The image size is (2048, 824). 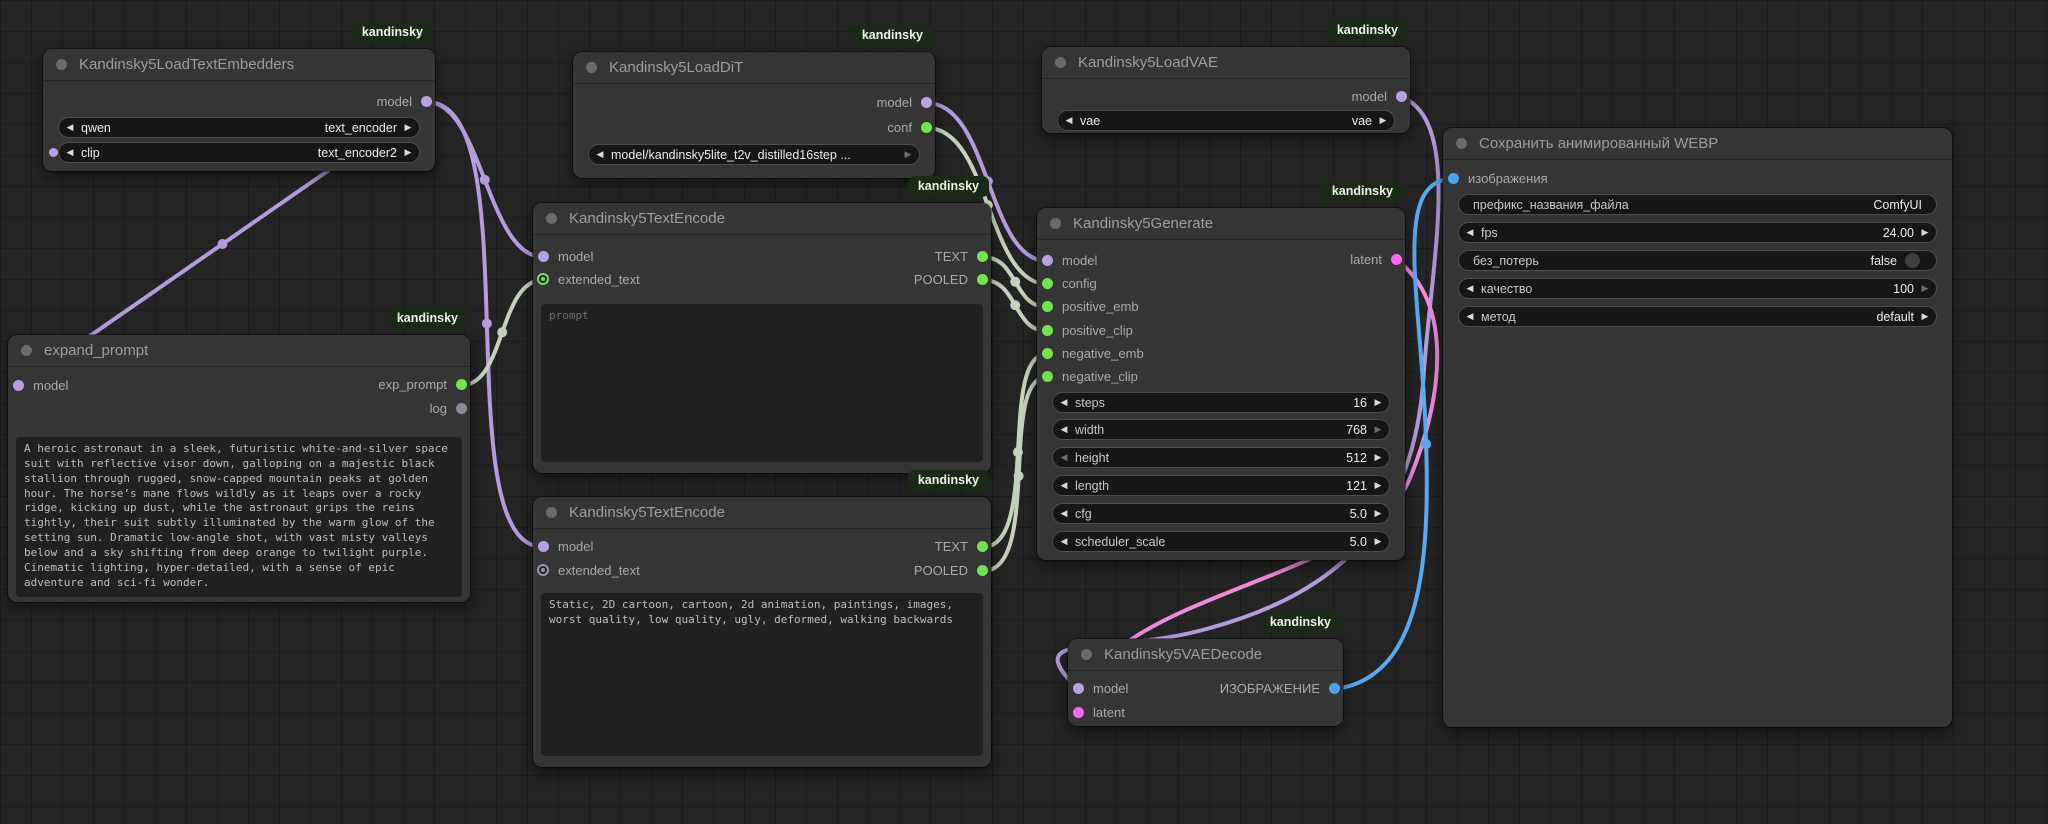 What do you see at coordinates (926, 127) in the screenshot?
I see `output-dot-conf` at bounding box center [926, 127].